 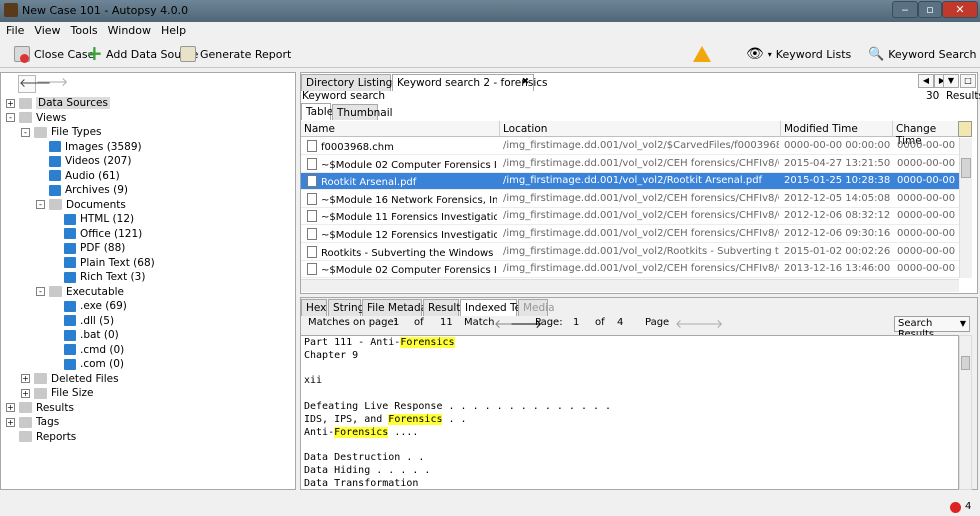 What do you see at coordinates (930, 9) in the screenshot?
I see `maximize-button: ▫` at bounding box center [930, 9].